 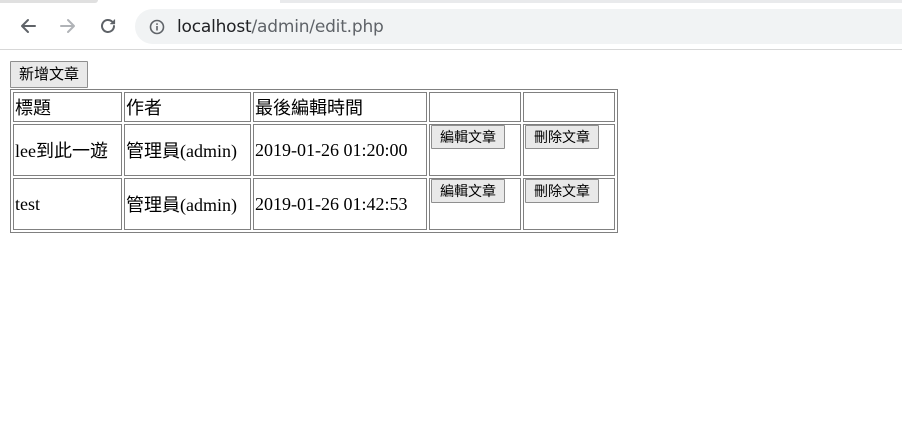 I want to click on address-bar: localhost/admin/edit.php, so click(x=518, y=26).